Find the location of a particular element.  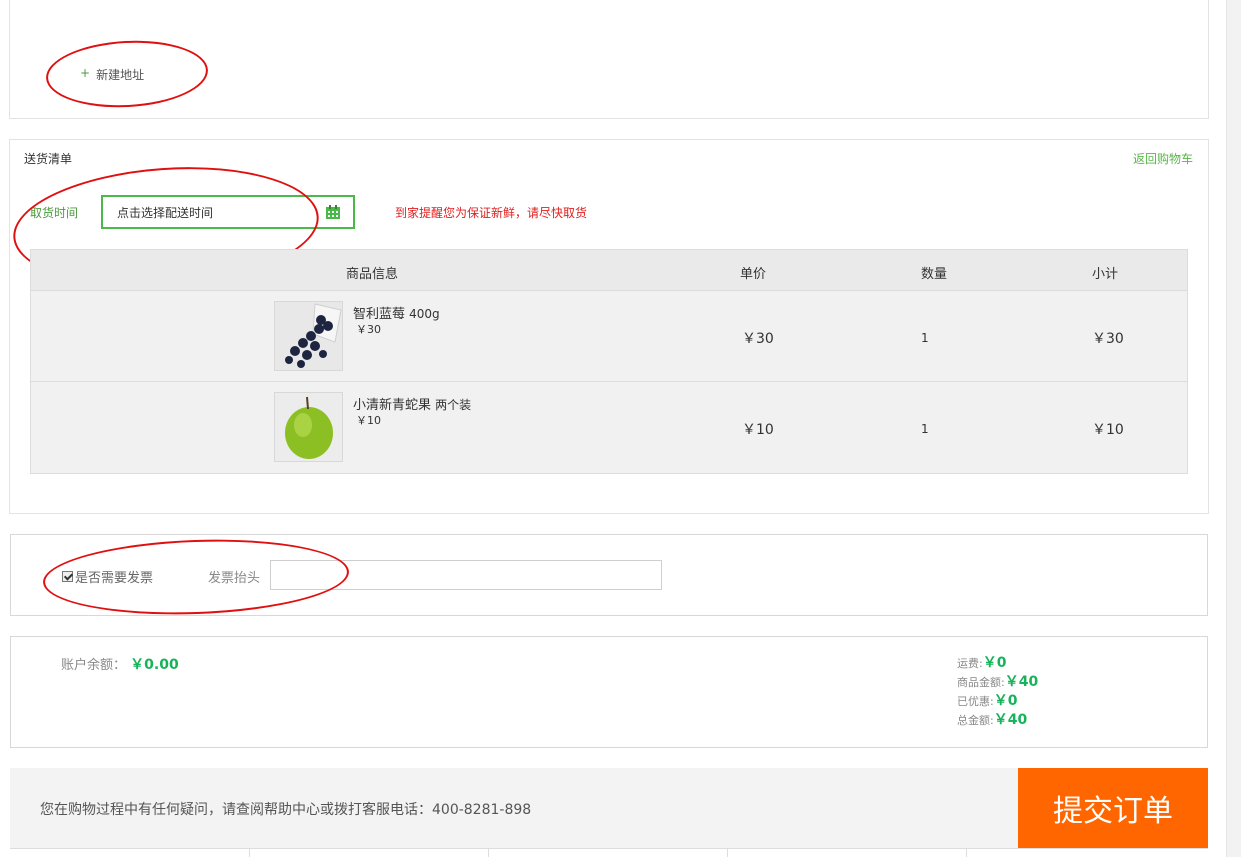

header-quantity: 数量 is located at coordinates (934, 274).